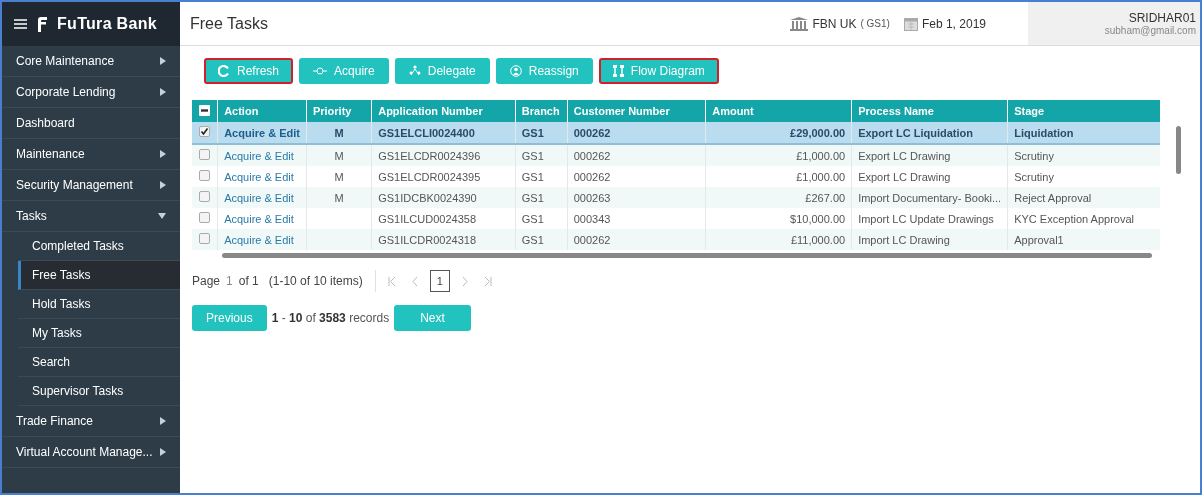 The height and width of the screenshot is (495, 1202). Describe the element at coordinates (414, 71) in the screenshot. I see `people-icon` at that location.